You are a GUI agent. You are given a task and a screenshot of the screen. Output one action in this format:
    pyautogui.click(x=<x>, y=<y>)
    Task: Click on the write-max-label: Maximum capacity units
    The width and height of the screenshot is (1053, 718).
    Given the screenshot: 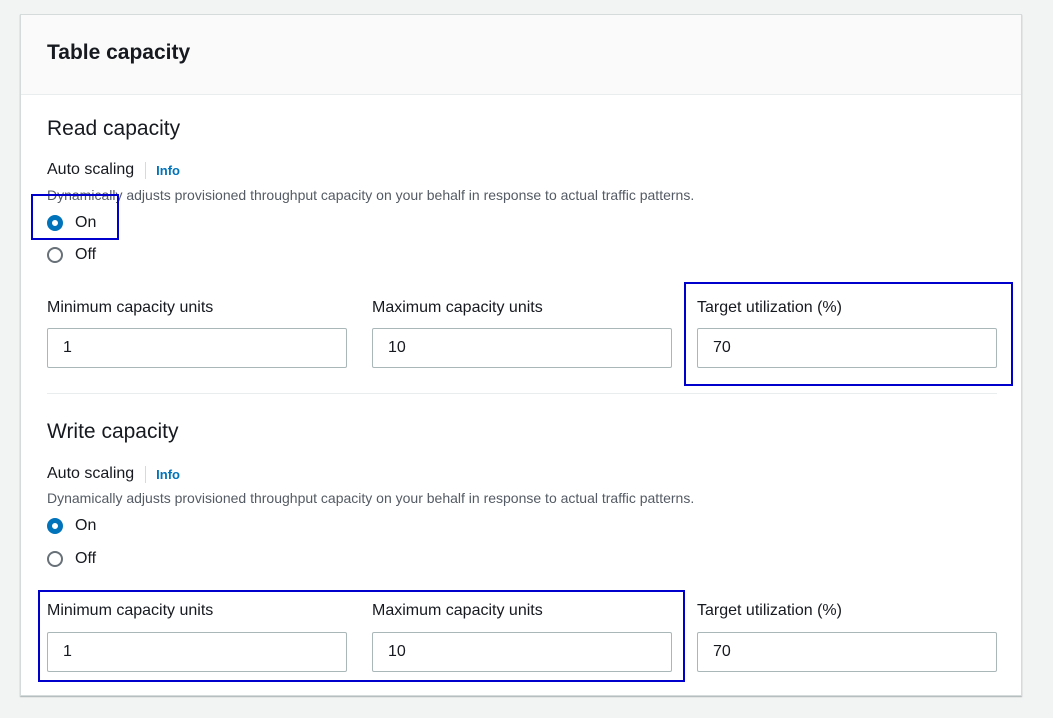 What is the action you would take?
    pyautogui.click(x=457, y=610)
    